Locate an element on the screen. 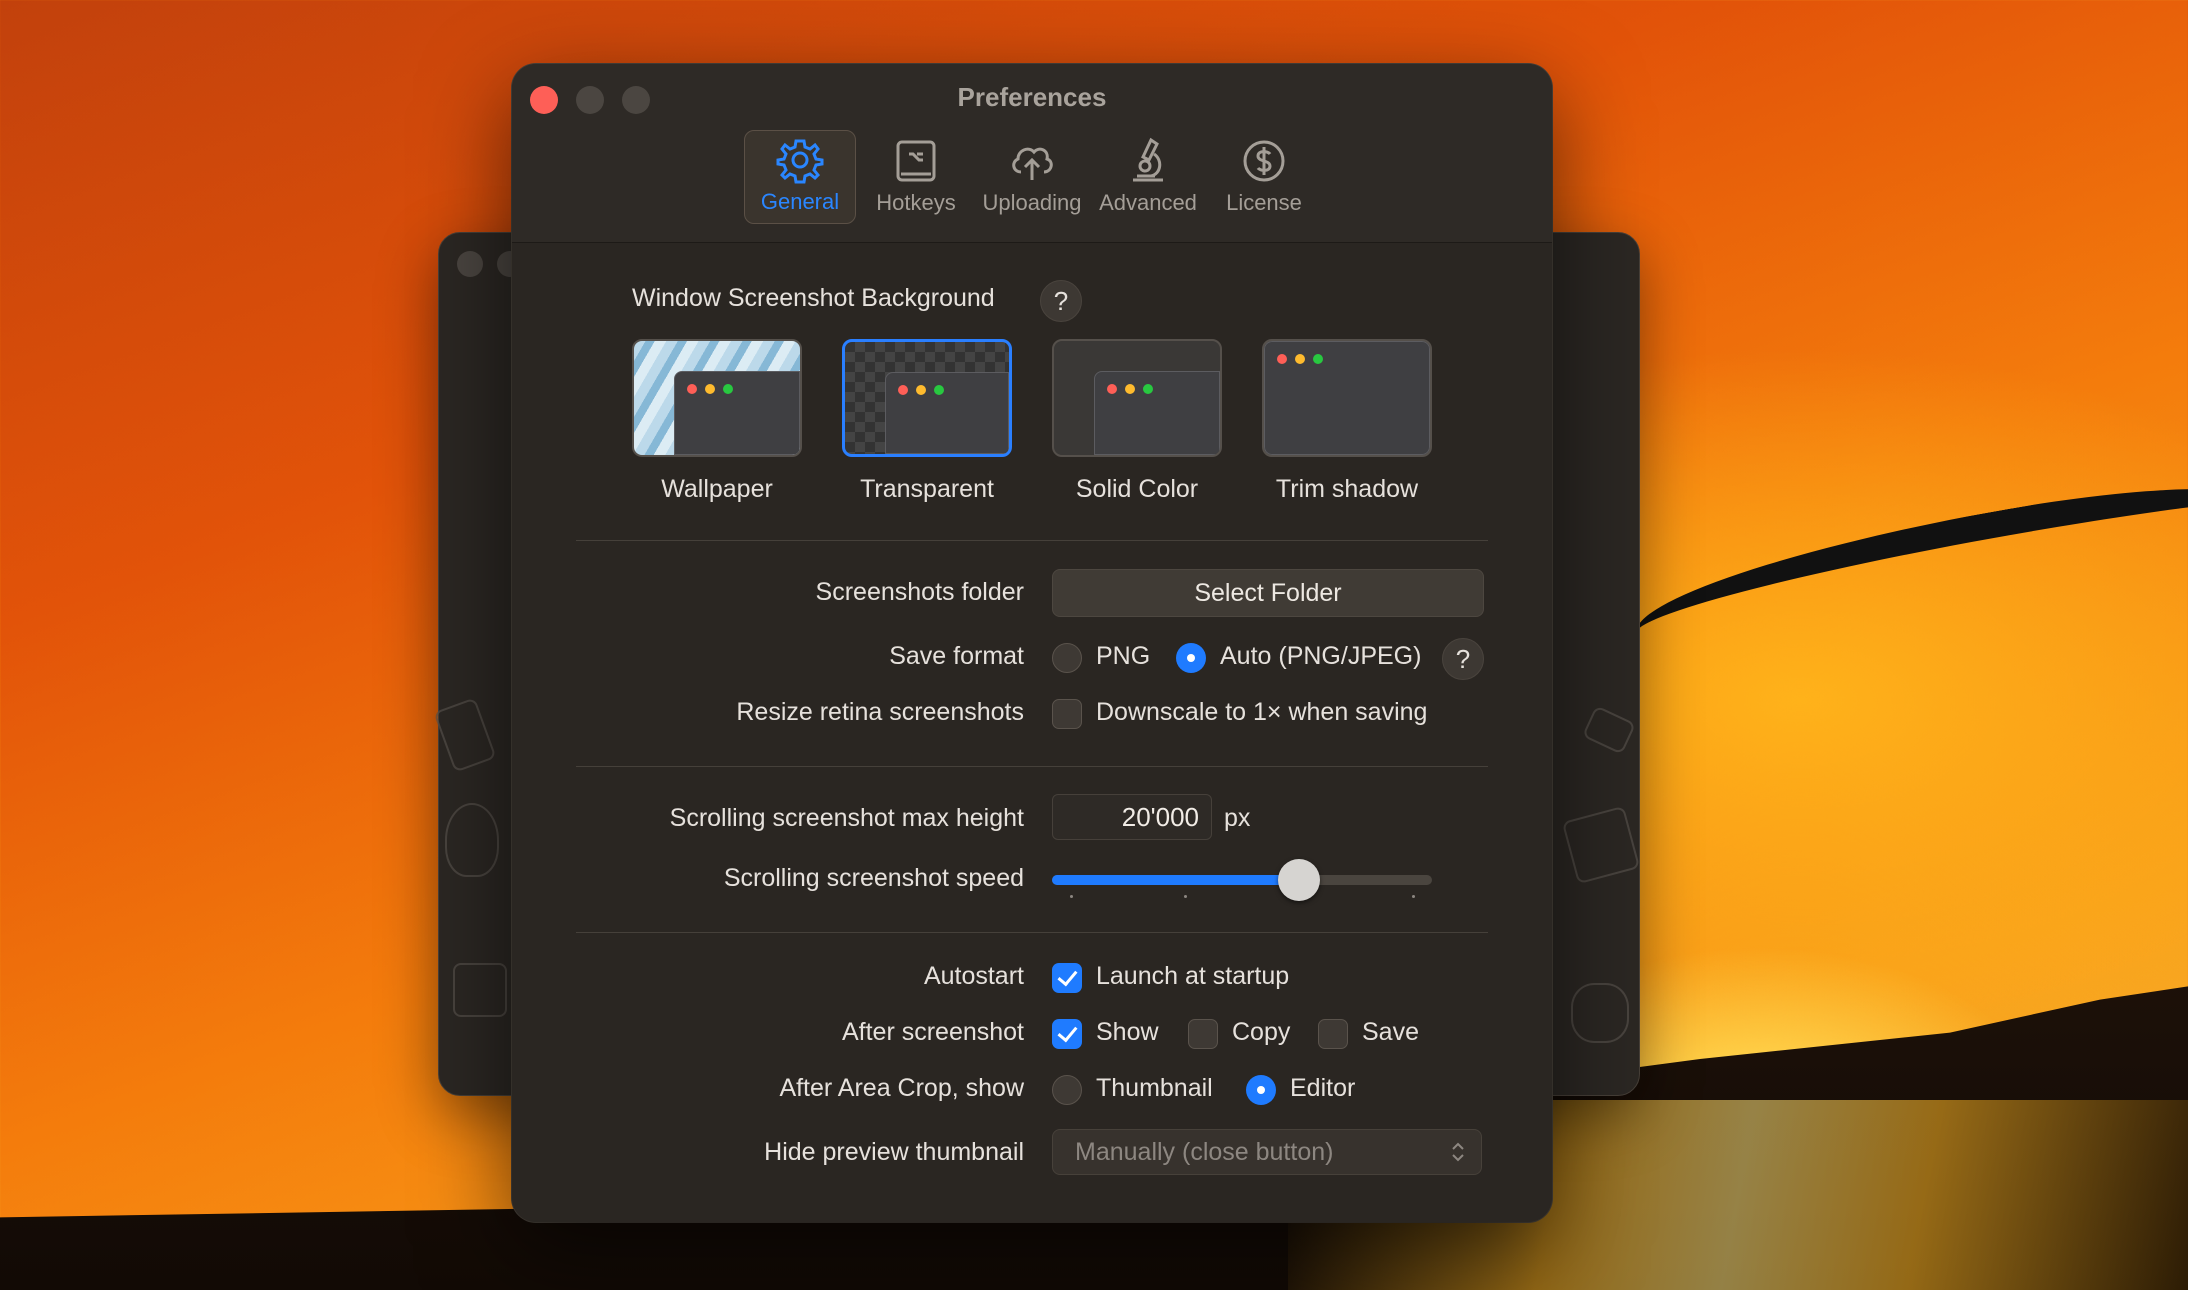 Image resolution: width=2188 pixels, height=1290 pixels. knife-icon is located at coordinates (1609, 730).